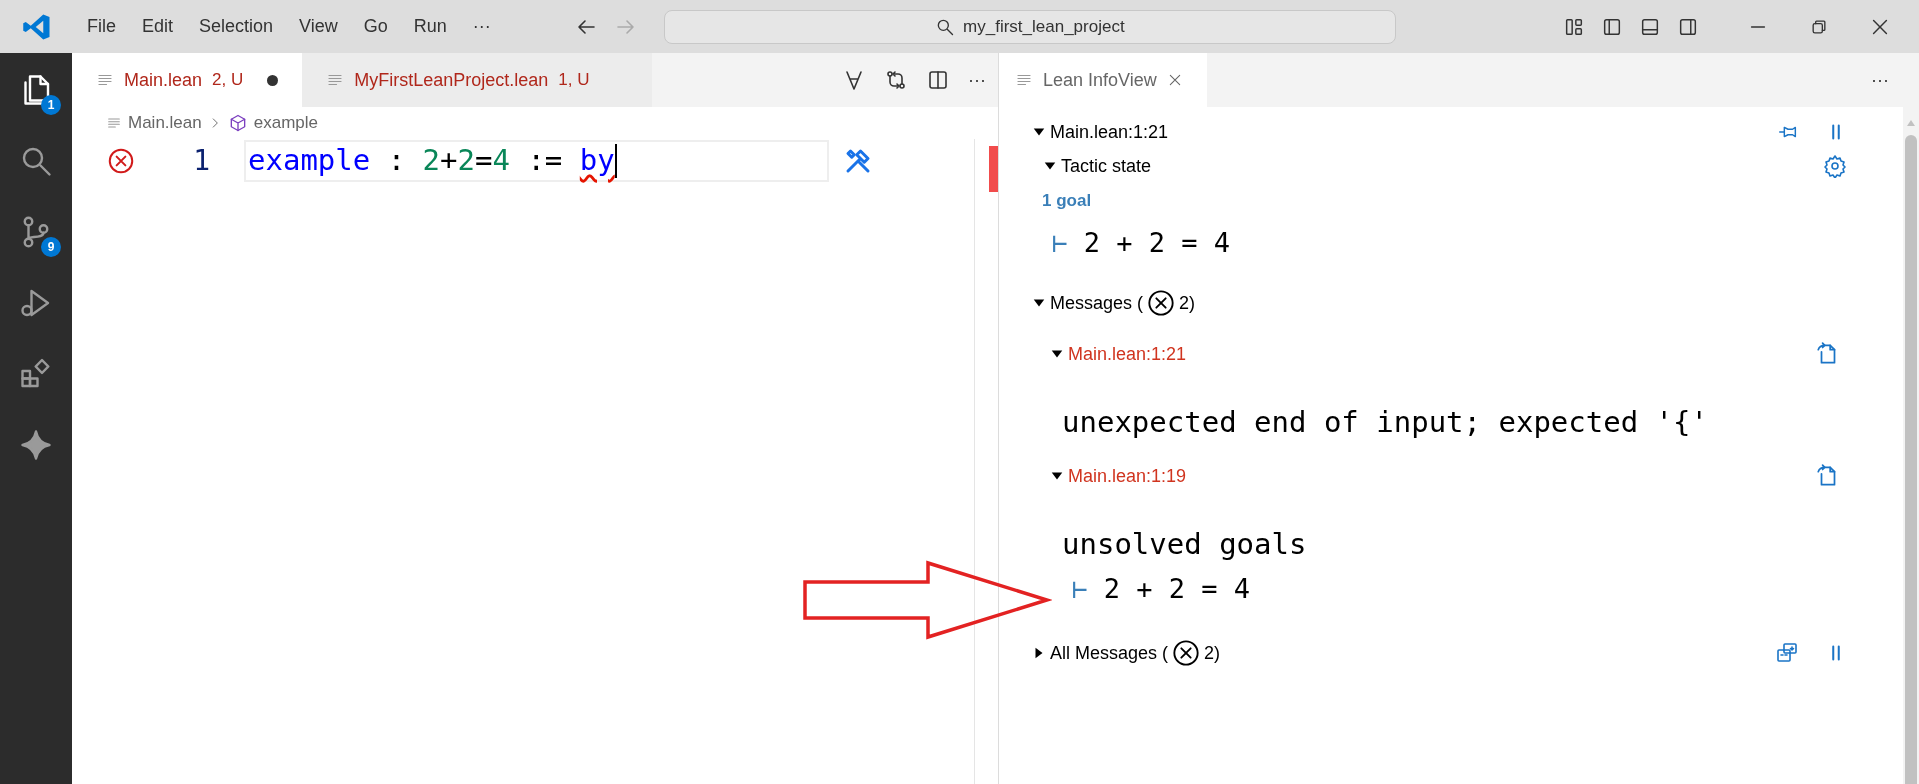 The image size is (1919, 784). What do you see at coordinates (318, 26) in the screenshot?
I see `menu-item: View` at bounding box center [318, 26].